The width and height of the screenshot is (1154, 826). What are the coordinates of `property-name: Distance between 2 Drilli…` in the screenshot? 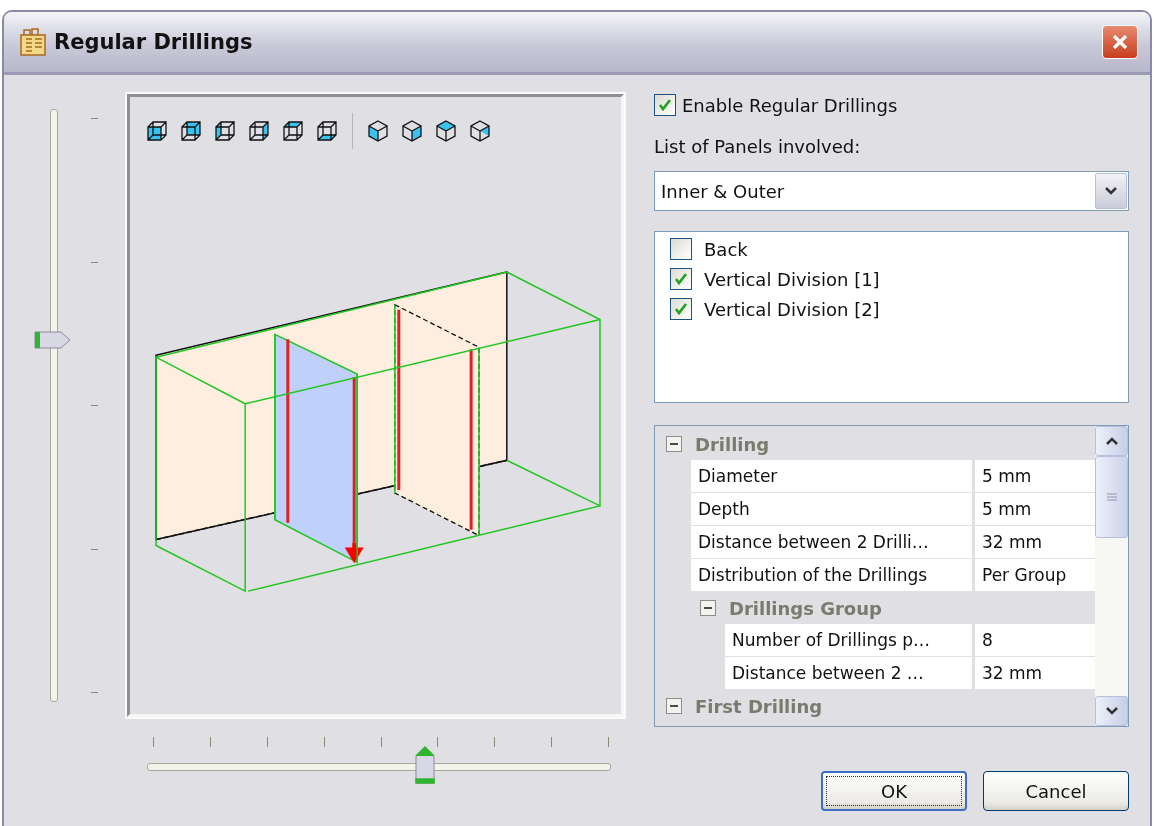 It's located at (831, 542).